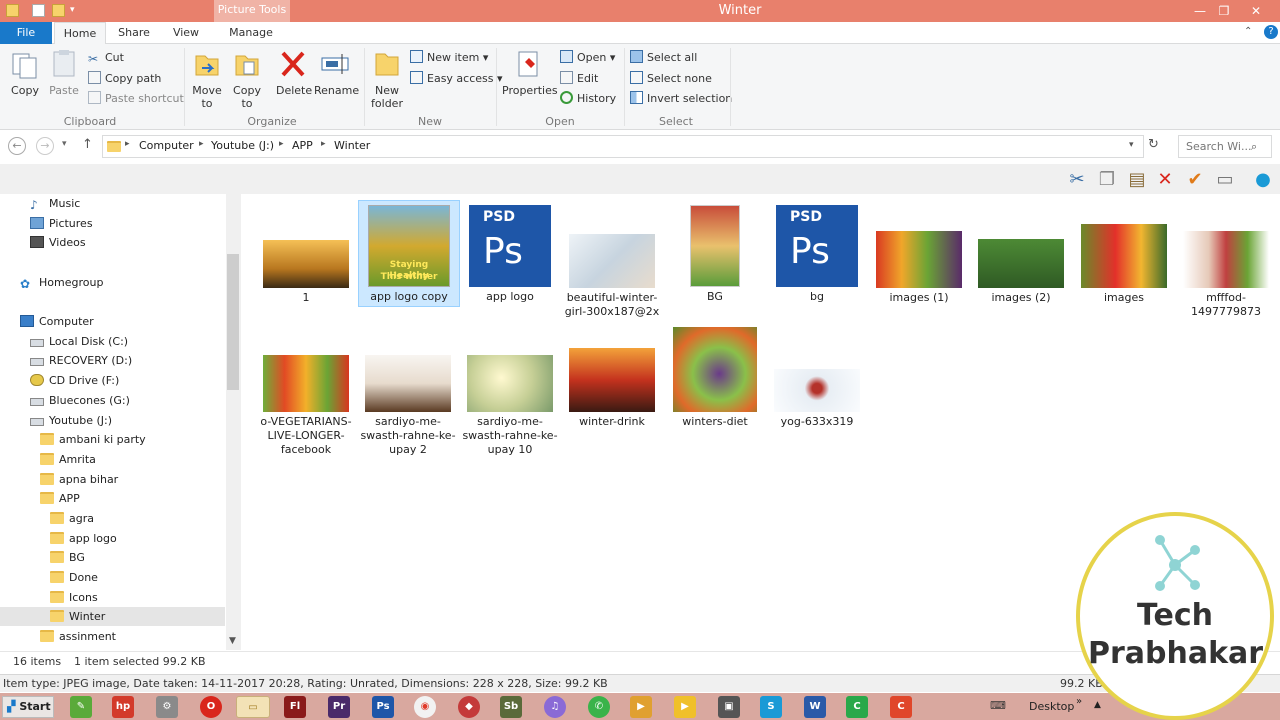 The width and height of the screenshot is (1280, 720). I want to click on media-icon: ▶, so click(641, 707).